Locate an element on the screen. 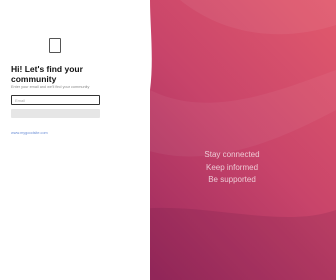  phone-icon is located at coordinates (55, 45).